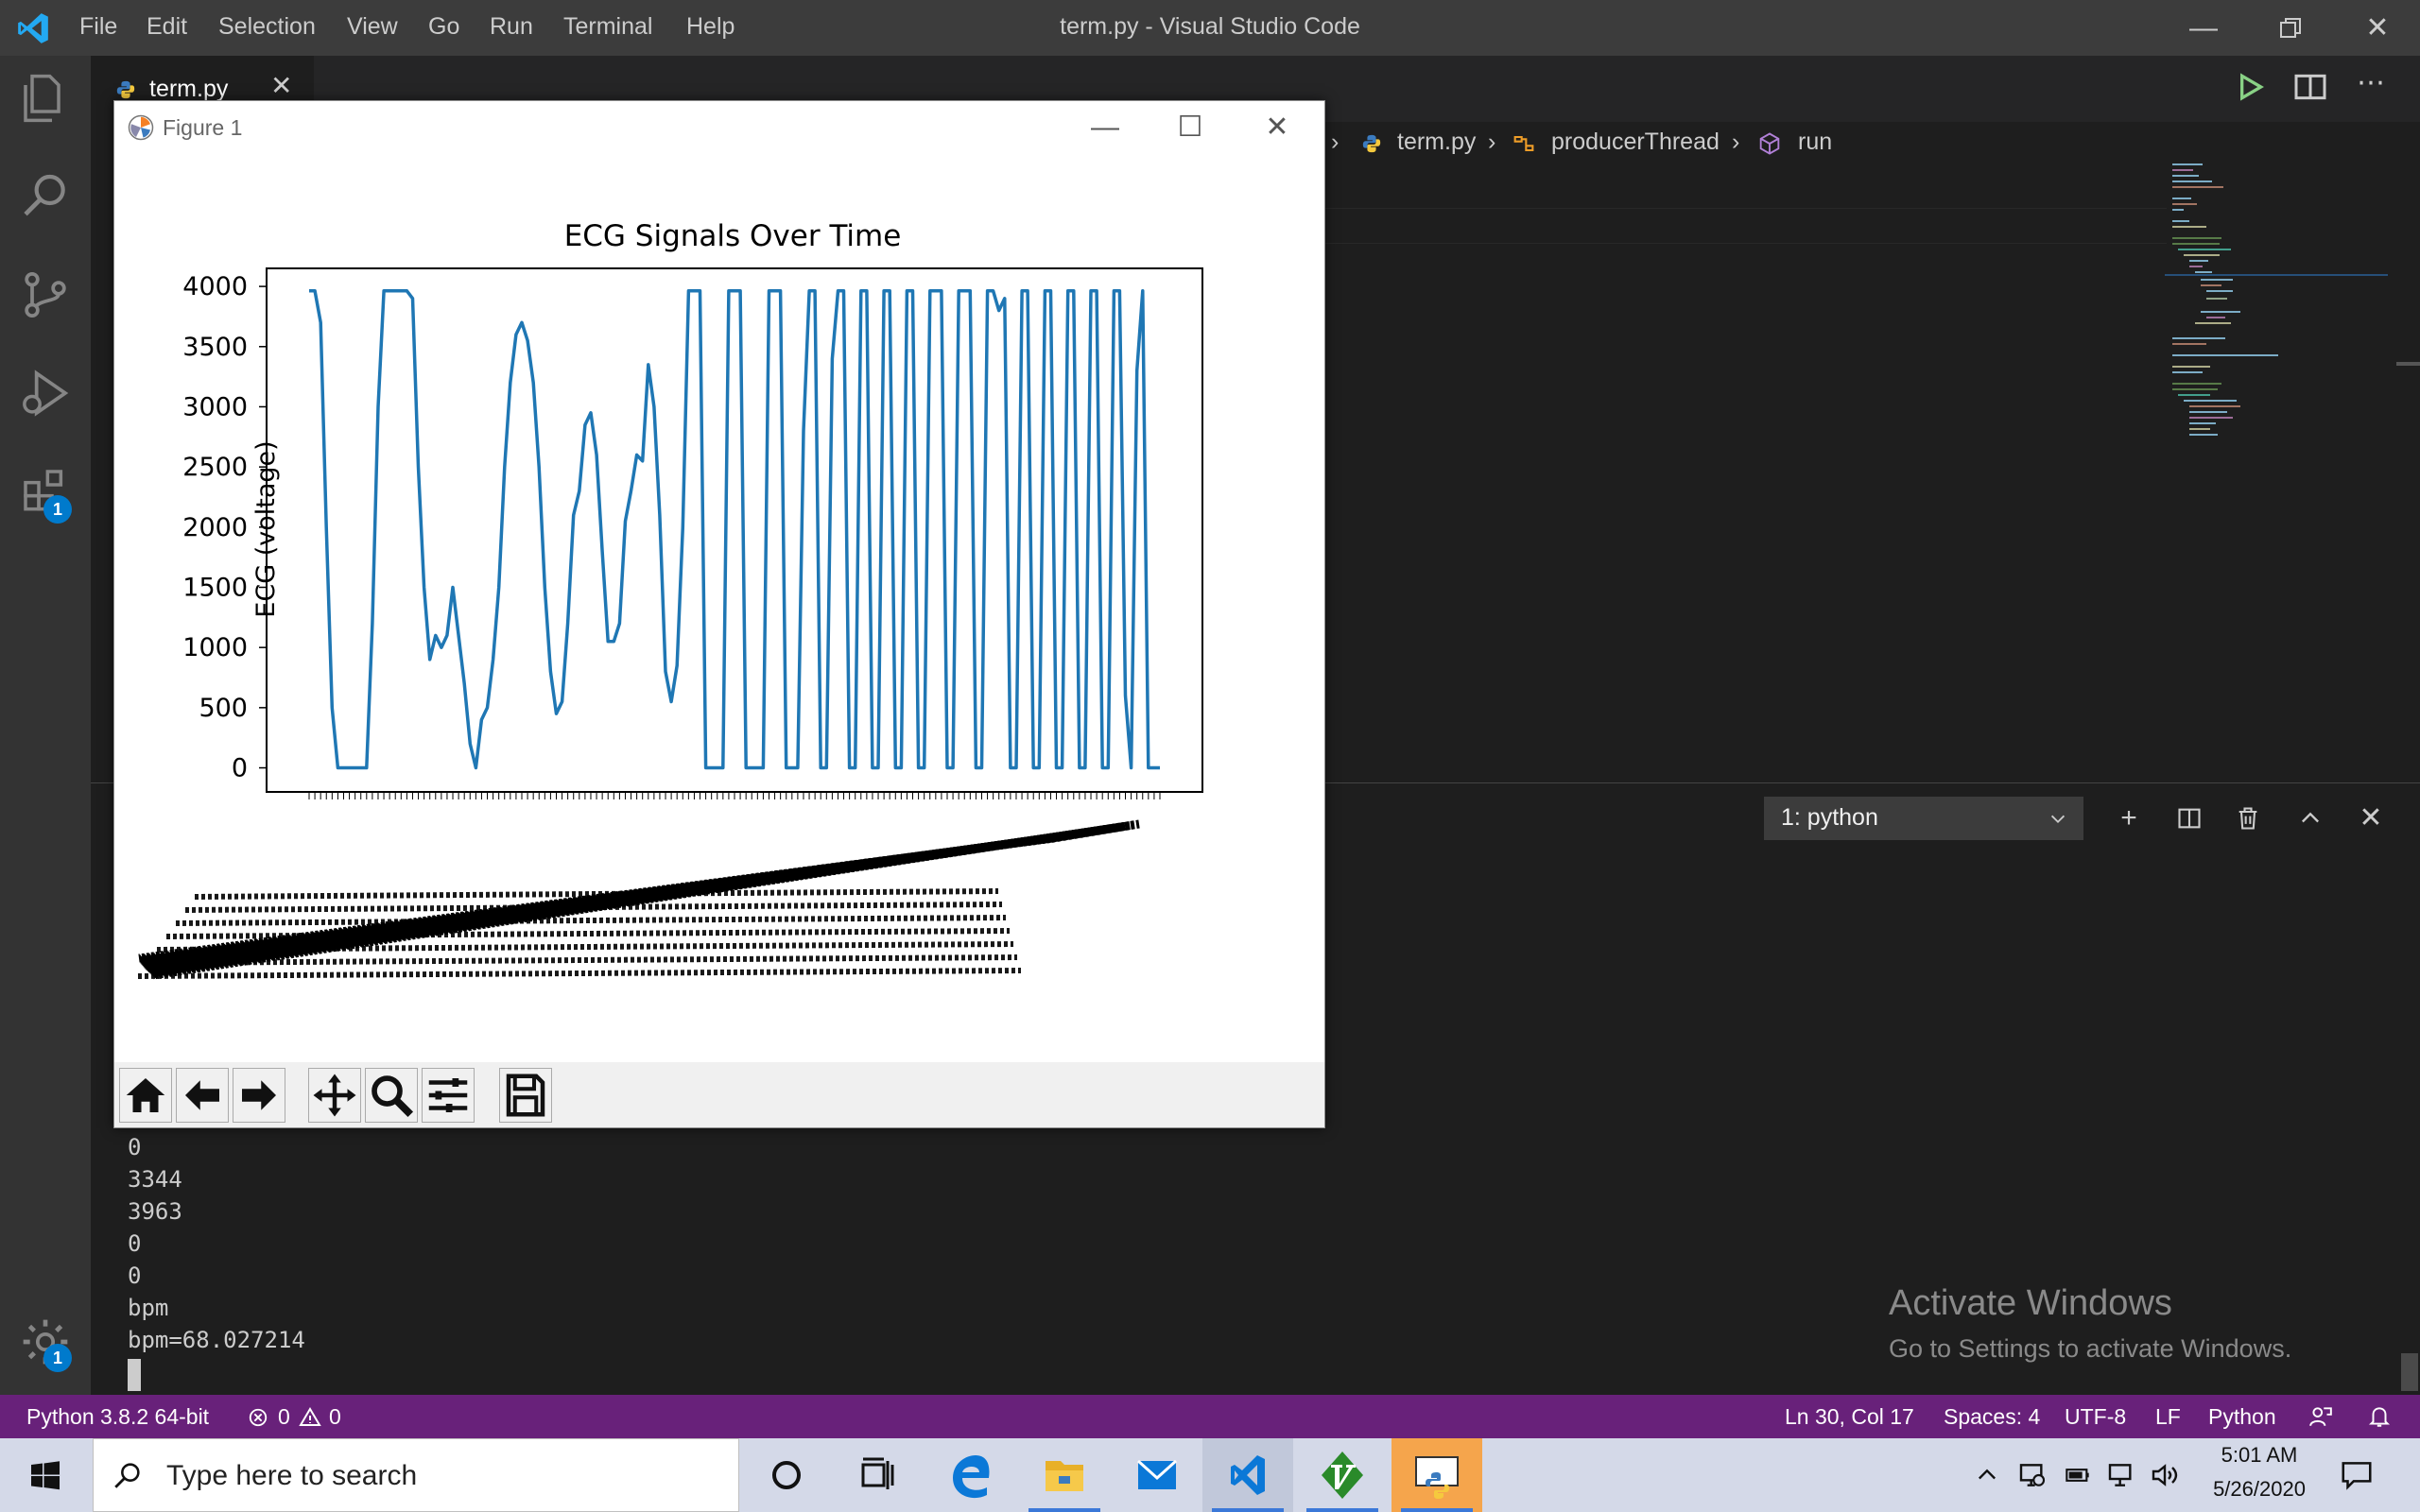 Image resolution: width=2420 pixels, height=1512 pixels. What do you see at coordinates (1105, 127) in the screenshot?
I see `figure-minimize-icon: —` at bounding box center [1105, 127].